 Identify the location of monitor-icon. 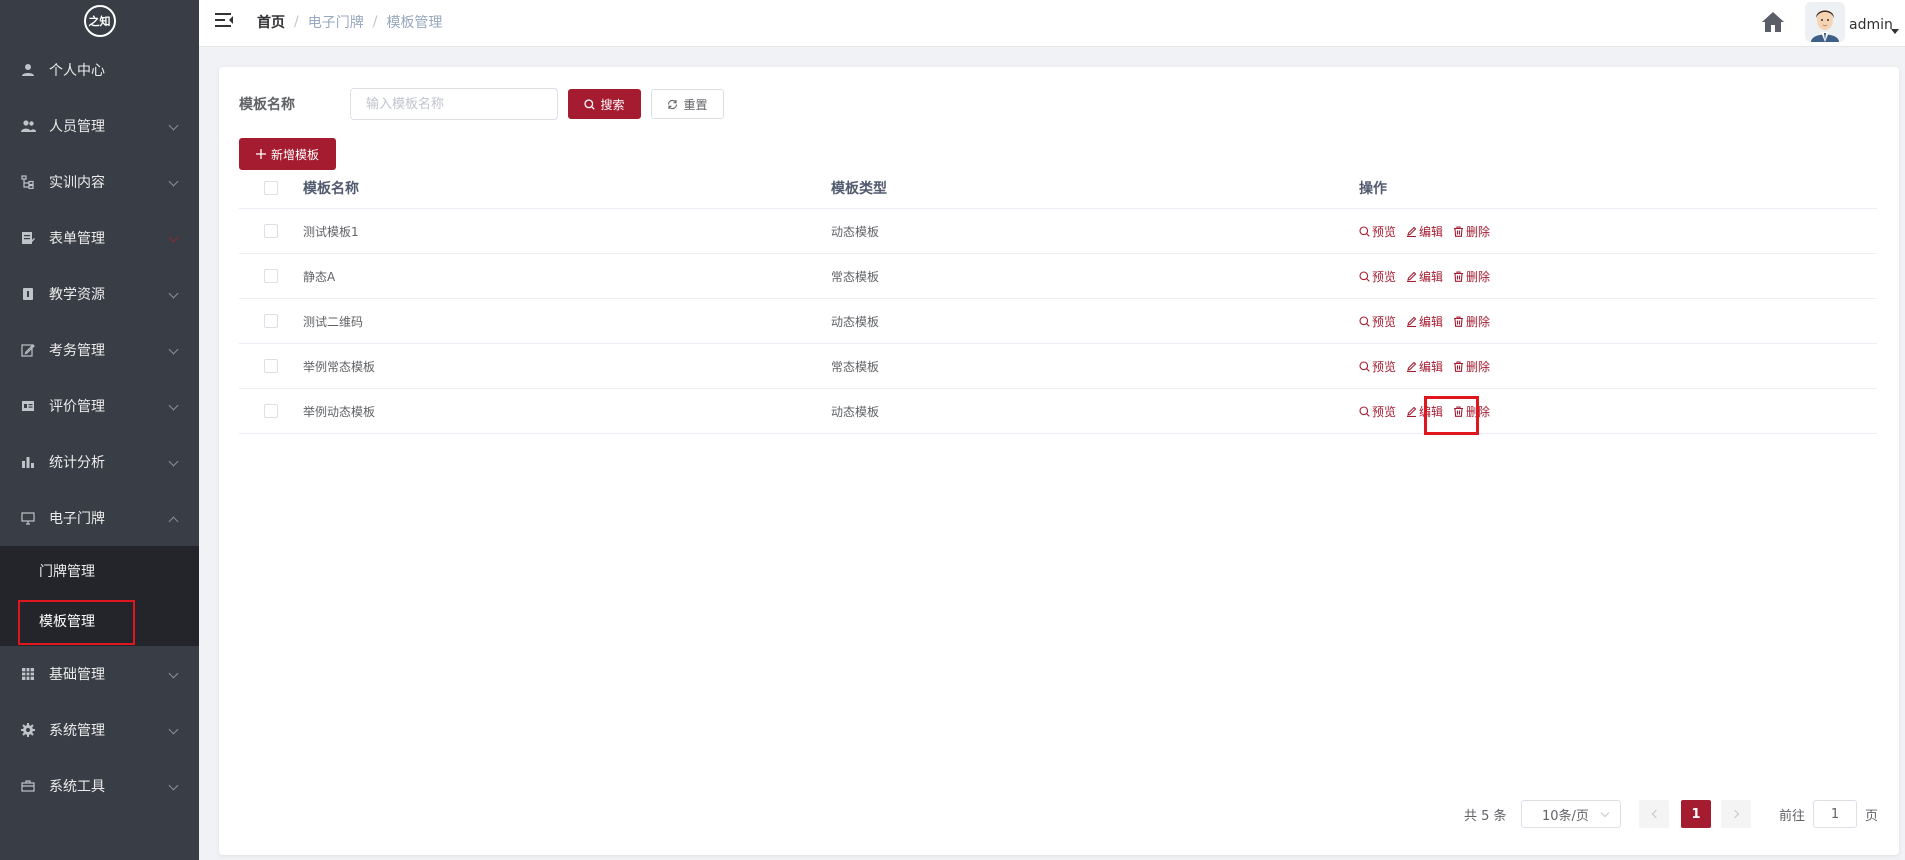
(28, 518).